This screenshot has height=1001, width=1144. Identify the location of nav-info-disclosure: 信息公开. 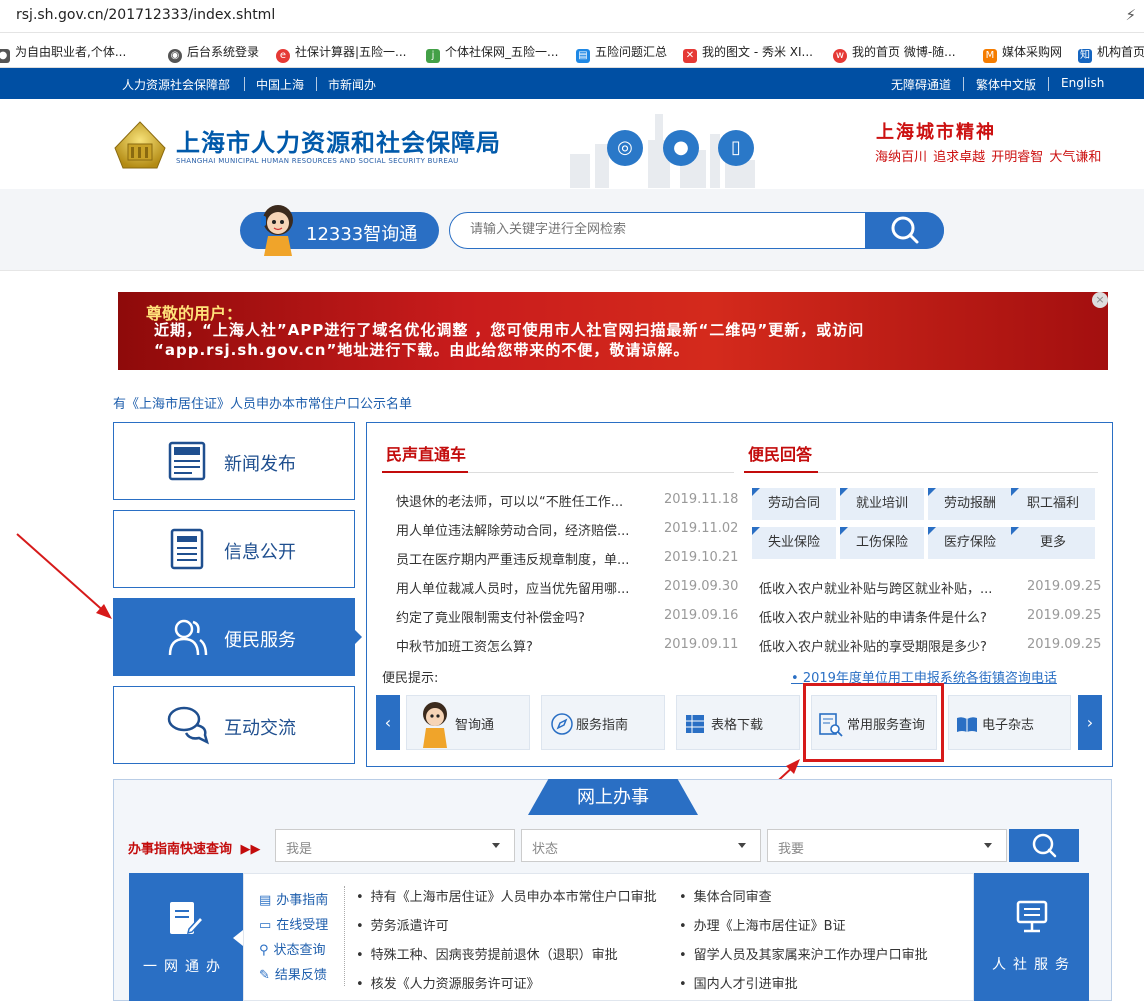
(234, 549).